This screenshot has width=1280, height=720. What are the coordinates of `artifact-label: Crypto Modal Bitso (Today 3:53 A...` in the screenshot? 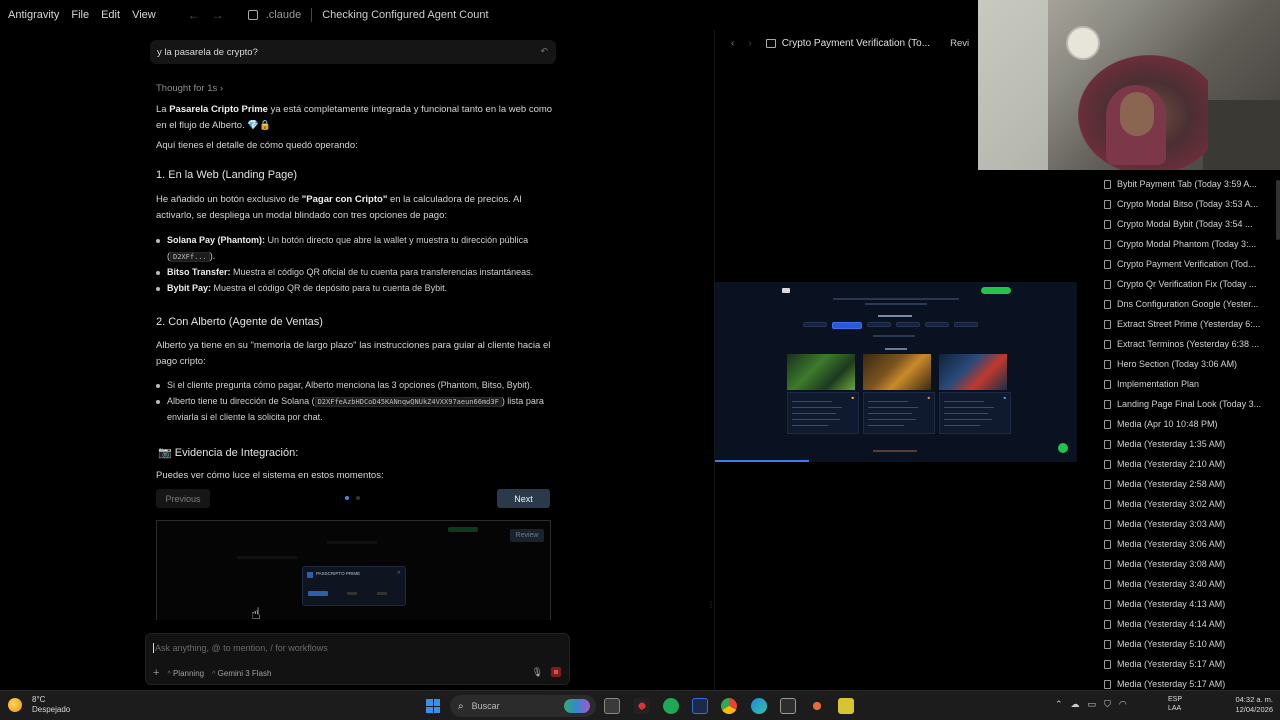 It's located at (1188, 204).